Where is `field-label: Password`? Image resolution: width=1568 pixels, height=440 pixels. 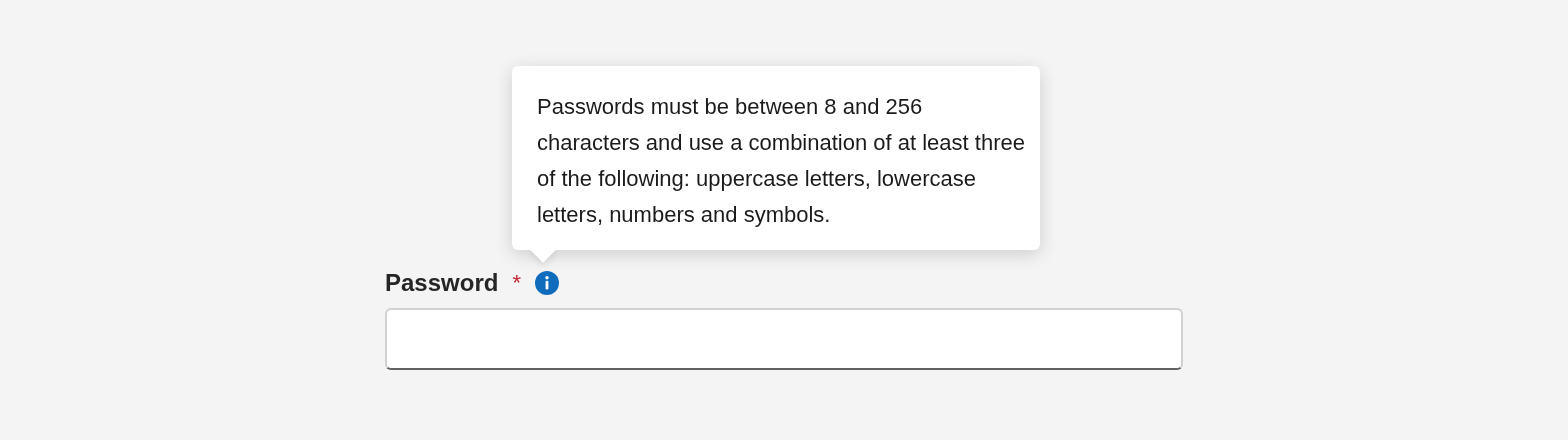 field-label: Password is located at coordinates (442, 283).